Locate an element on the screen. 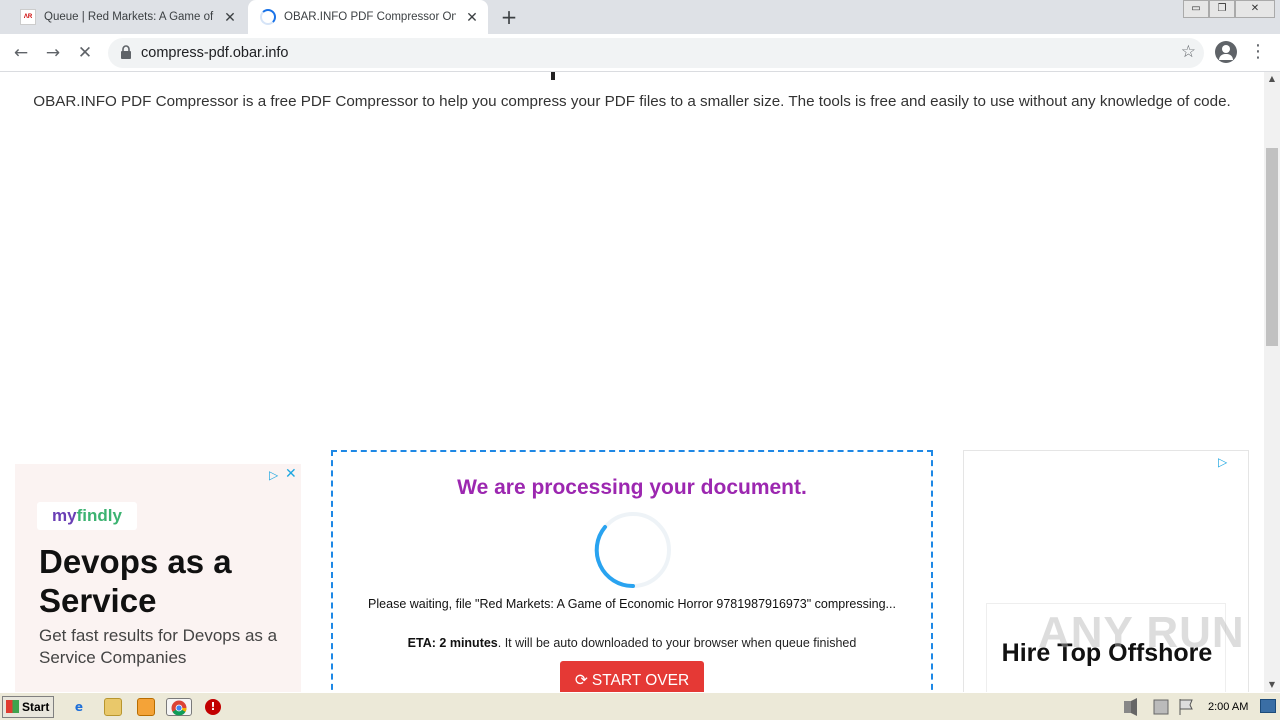  ad-close-icon: ✕ is located at coordinates (291, 474).